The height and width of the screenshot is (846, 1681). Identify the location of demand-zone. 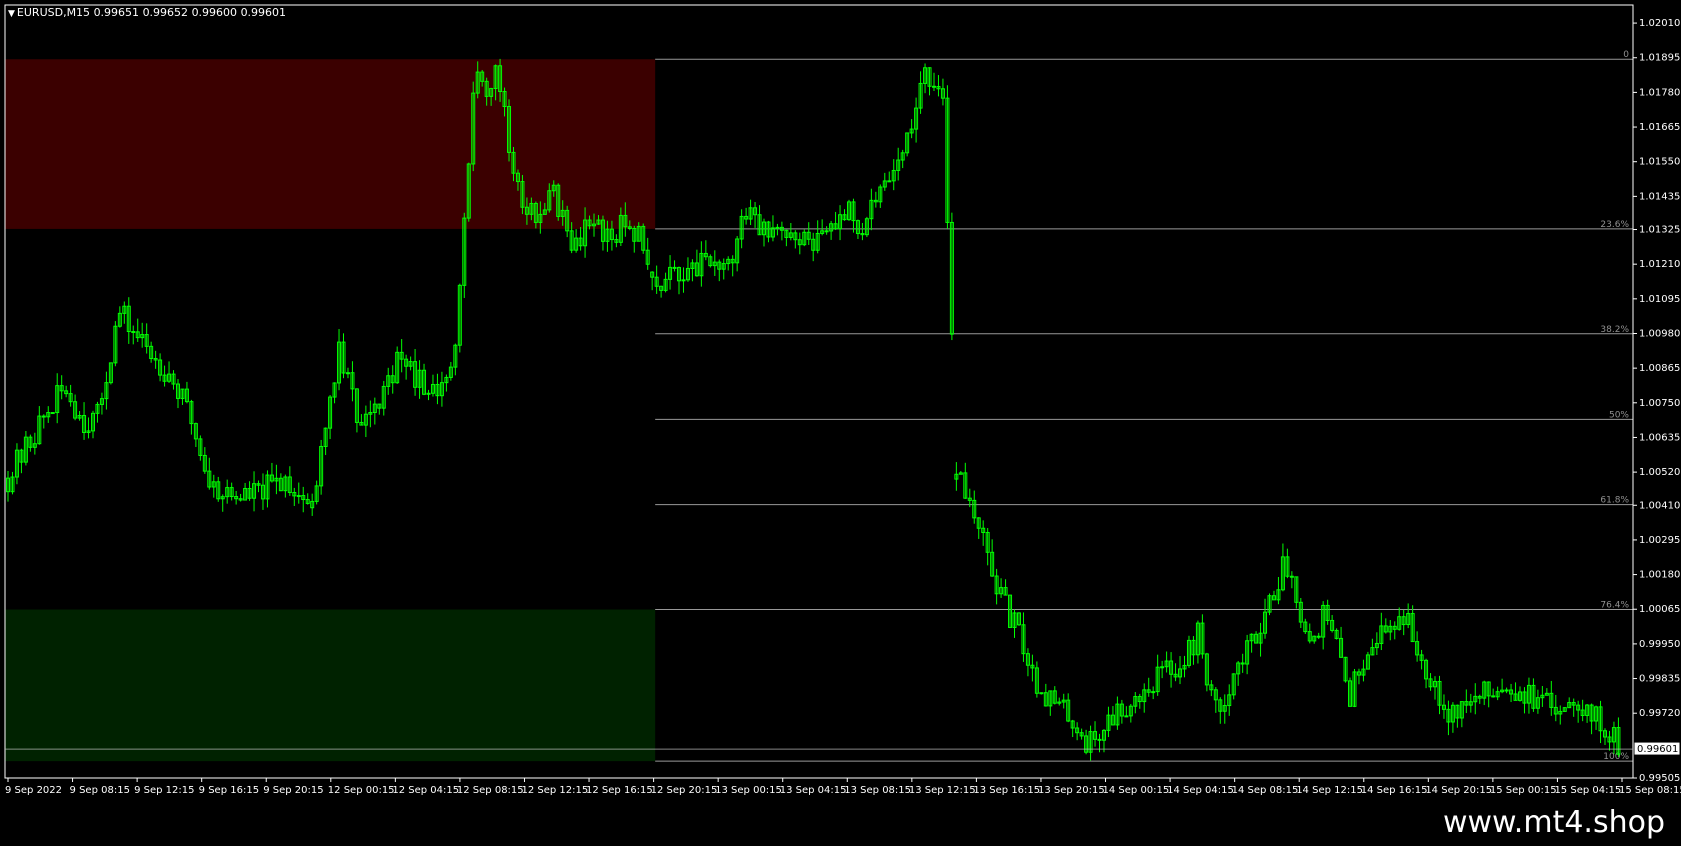
(330, 685).